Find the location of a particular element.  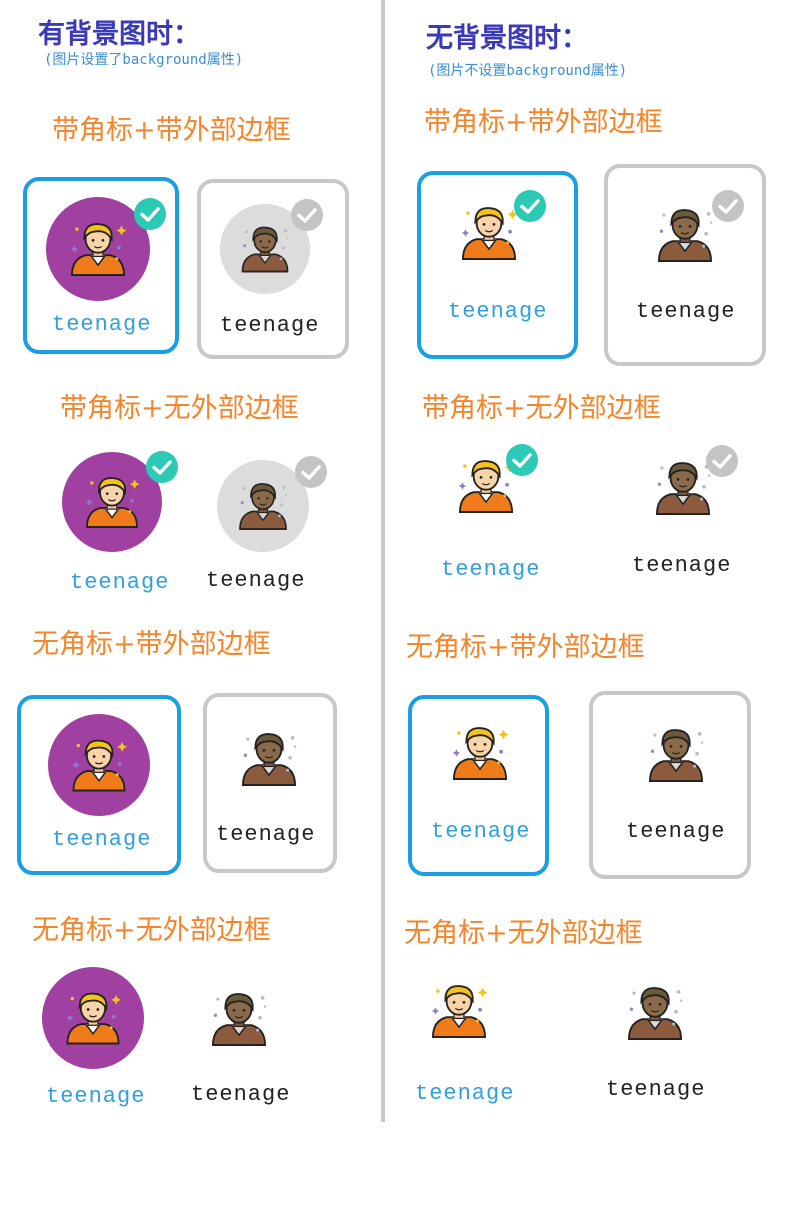

section-title-badge-border-left: 带角标+带外部边框 is located at coordinates (171, 130).